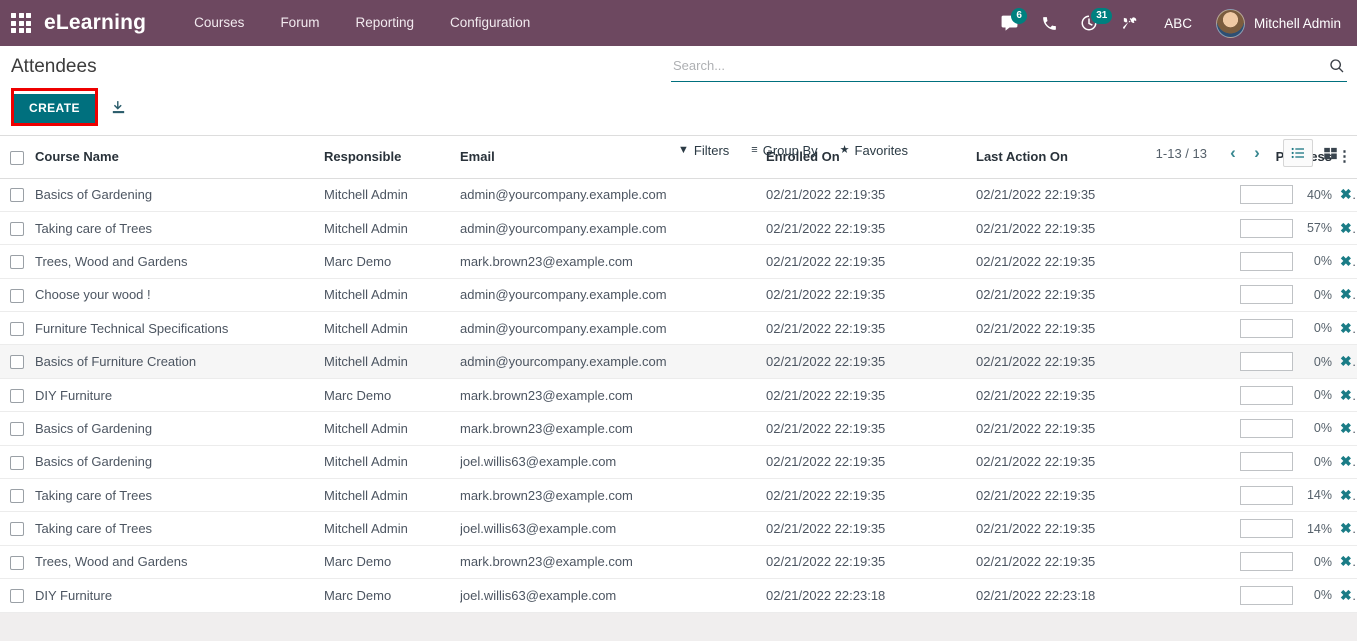 The height and width of the screenshot is (641, 1357). I want to click on filters-dropdown: ▼ Filters, so click(703, 150).